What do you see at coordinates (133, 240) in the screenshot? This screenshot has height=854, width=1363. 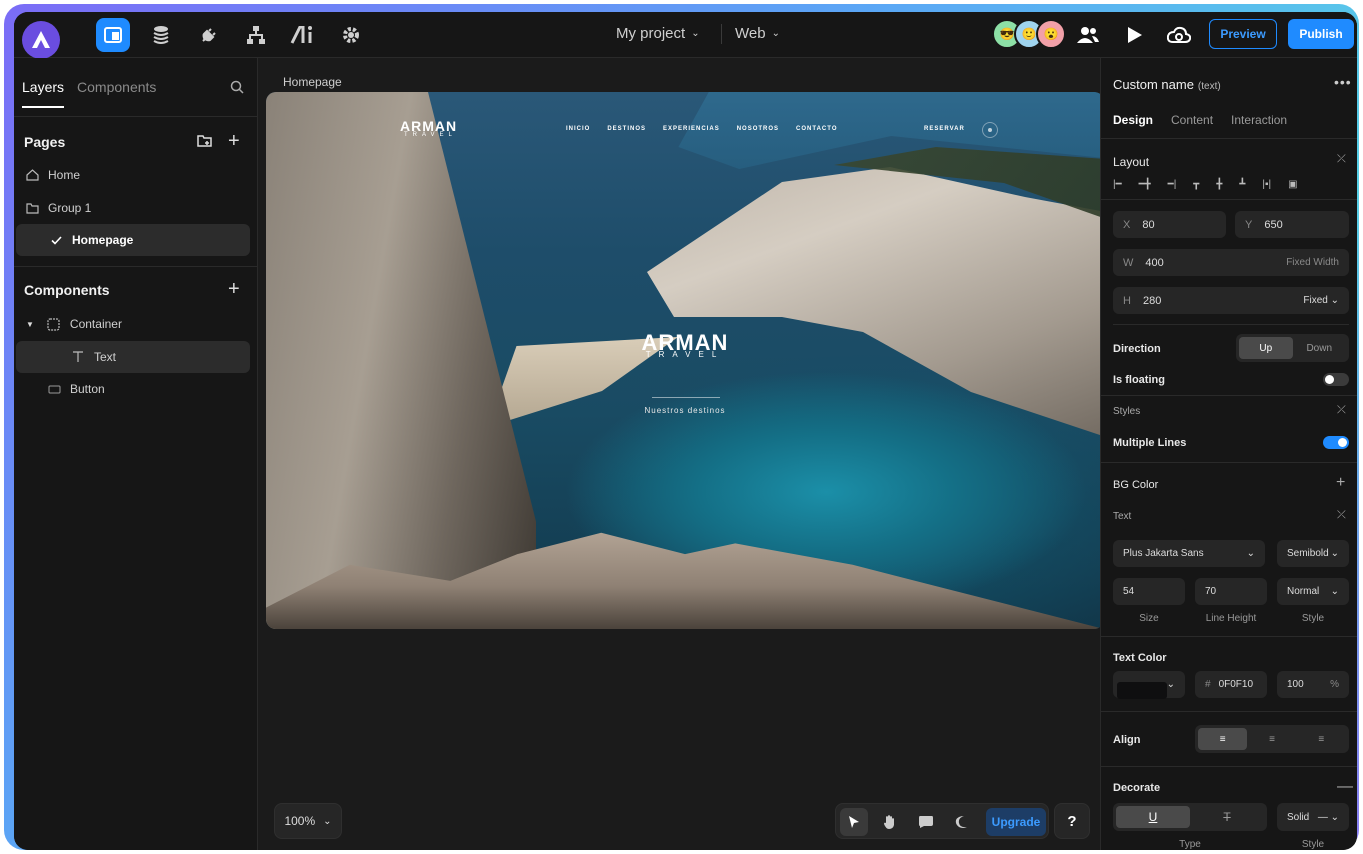 I see `page-item-homepage: Homepage` at bounding box center [133, 240].